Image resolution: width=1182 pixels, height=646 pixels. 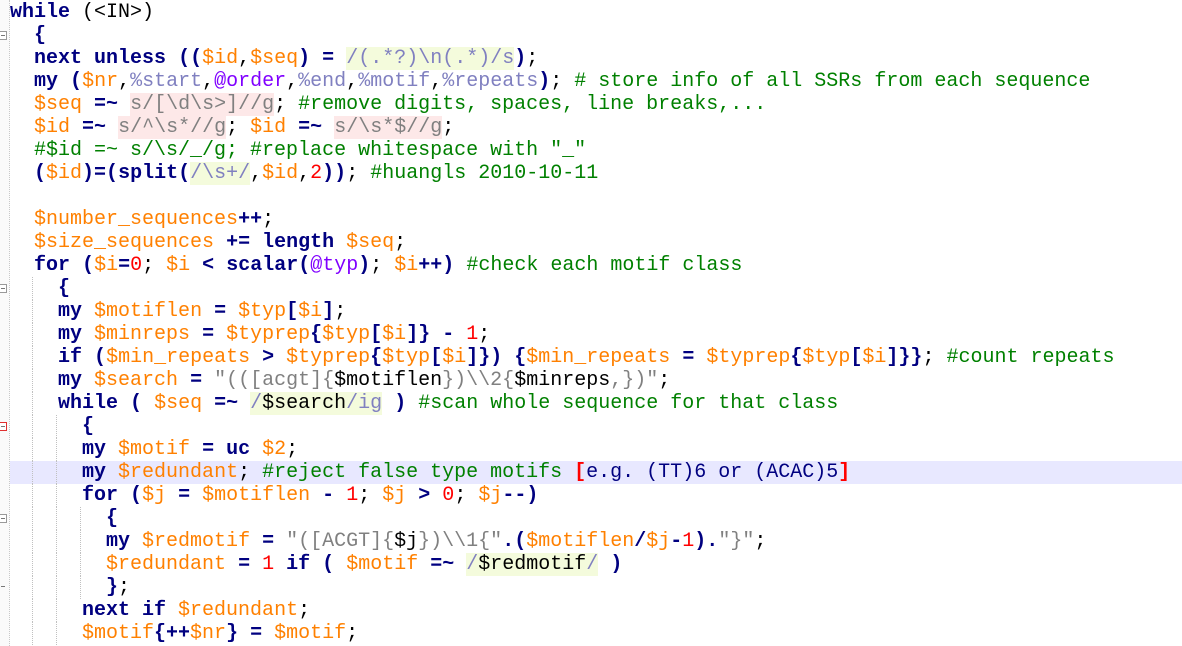 I want to click on token-operator: (, so click(x=184, y=173).